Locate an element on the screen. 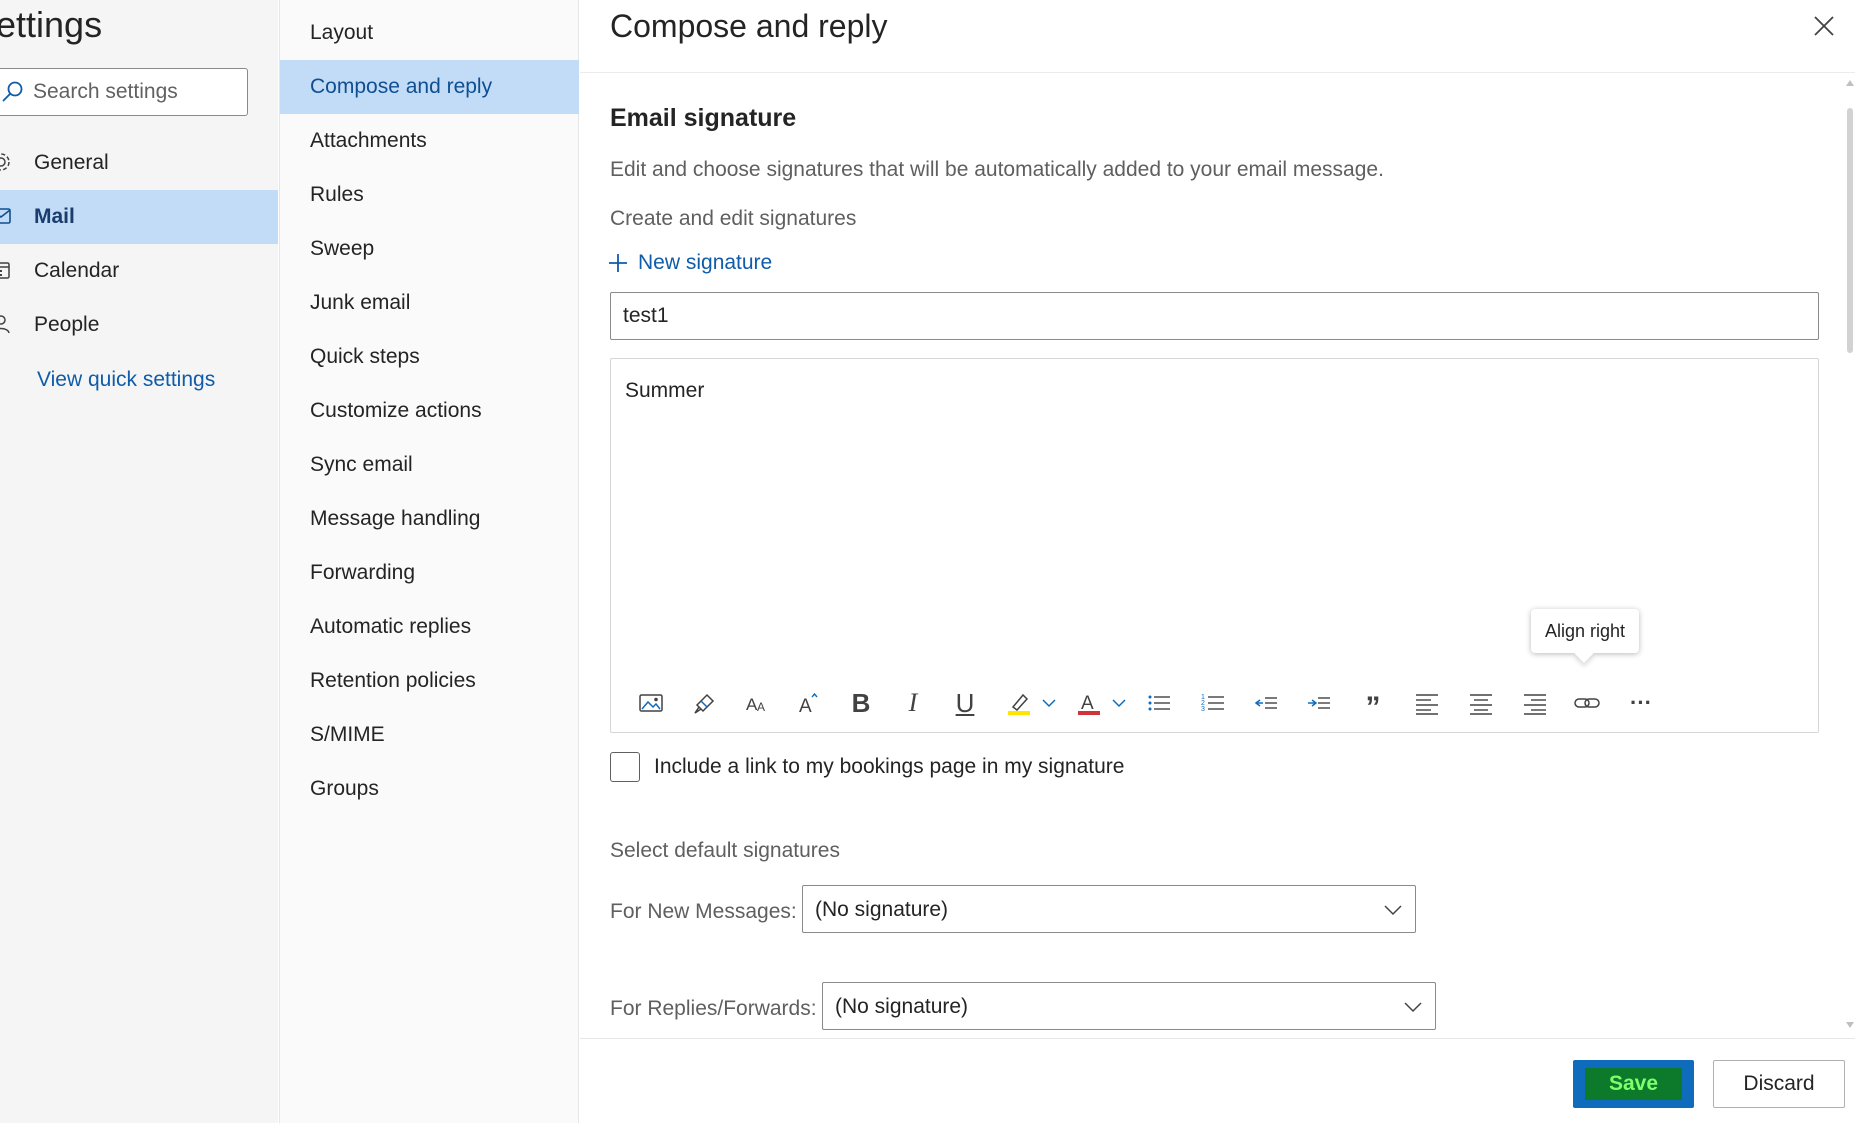 The image size is (1855, 1123). calendar-icon is located at coordinates (5, 270).